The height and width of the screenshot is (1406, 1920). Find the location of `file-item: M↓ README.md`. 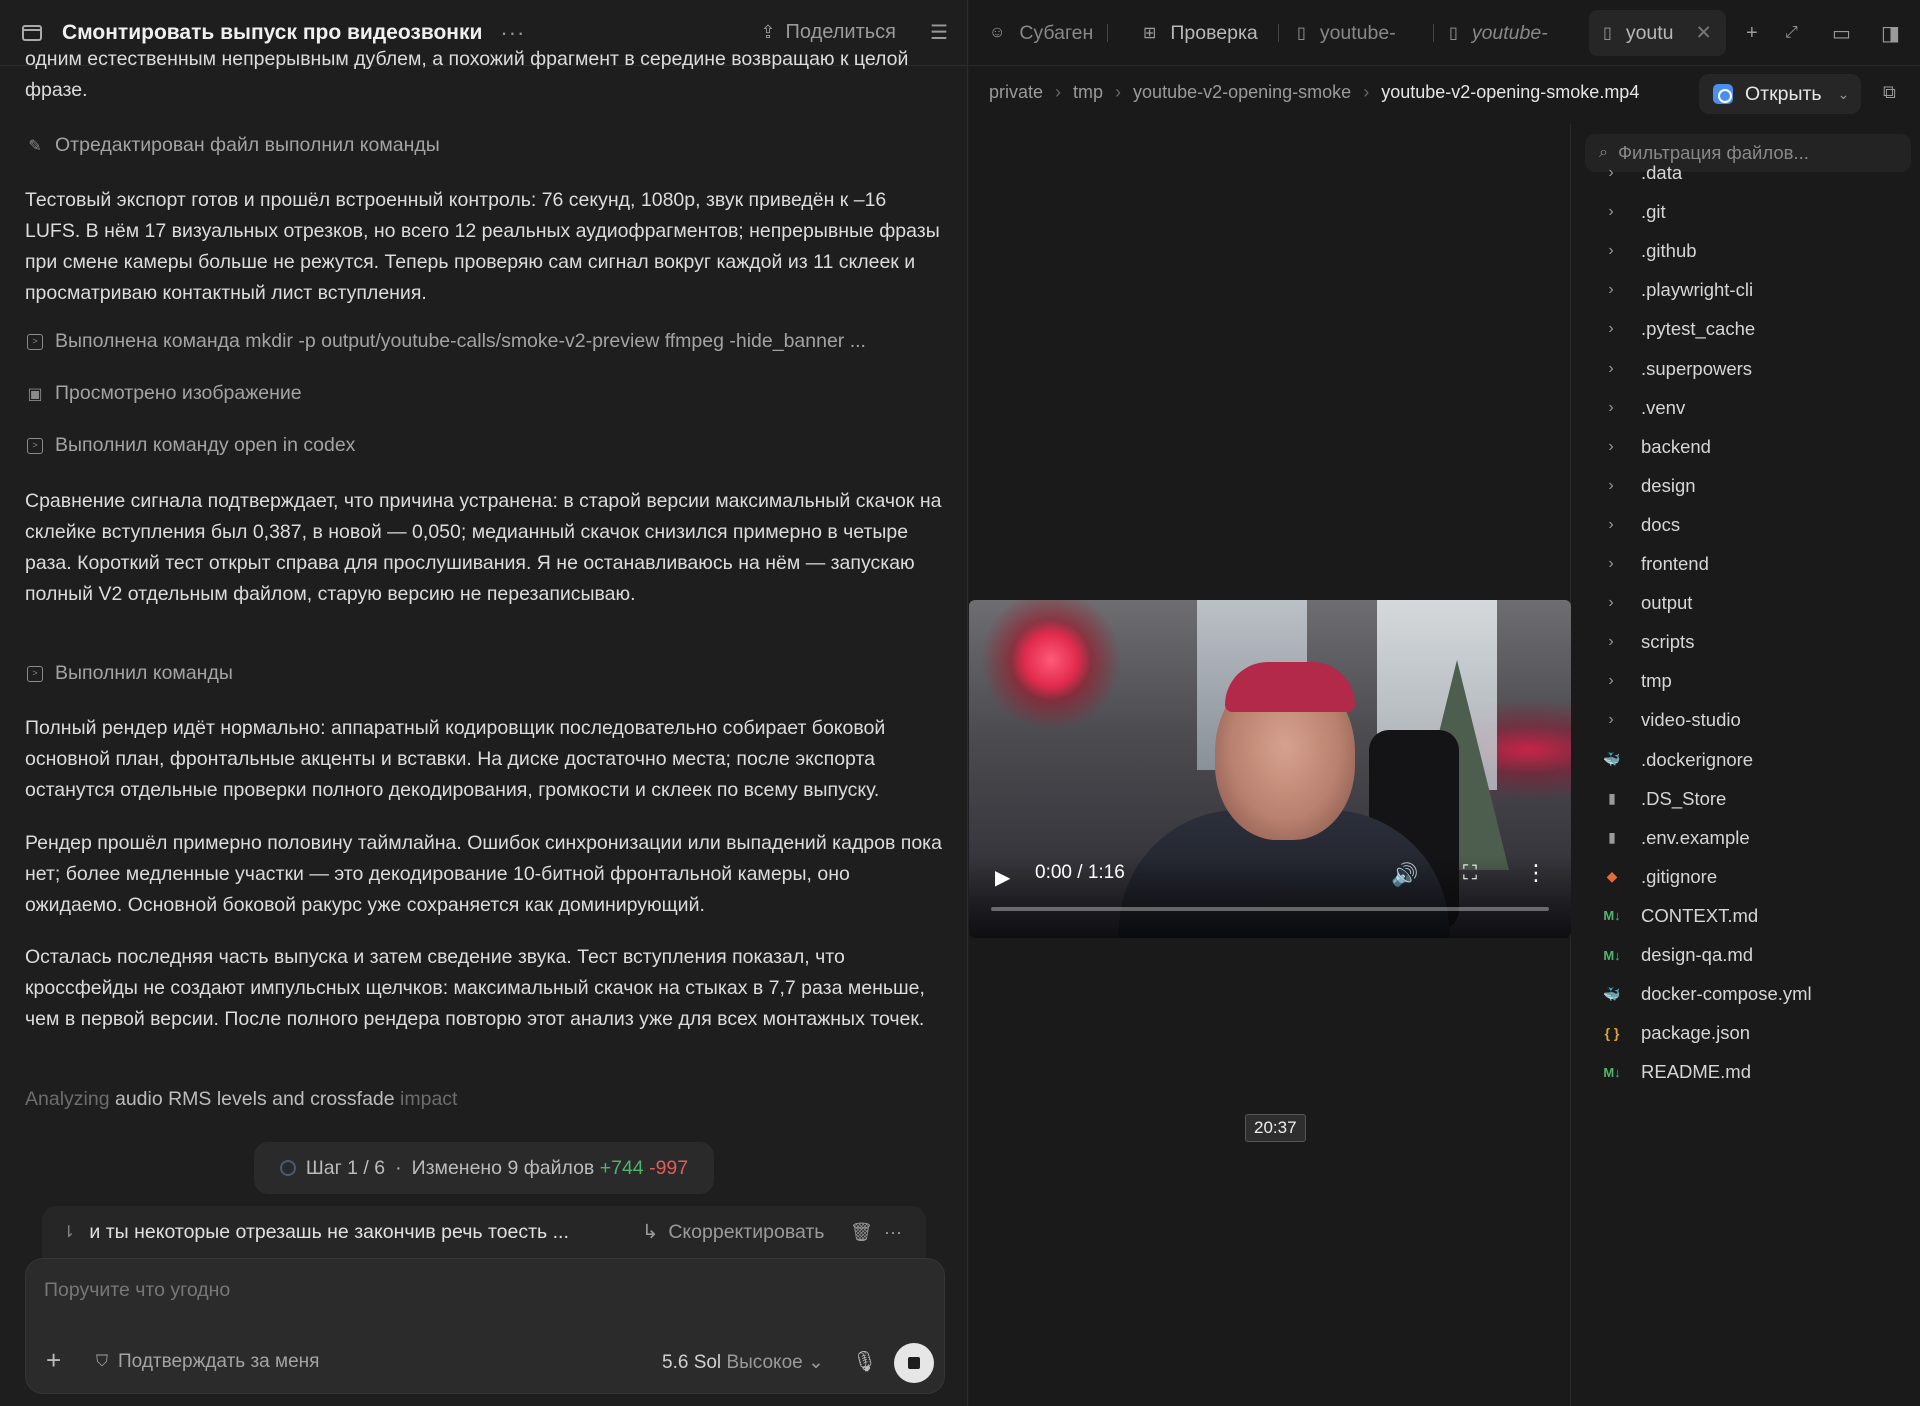

file-item: M↓ README.md is located at coordinates (1676, 1072).